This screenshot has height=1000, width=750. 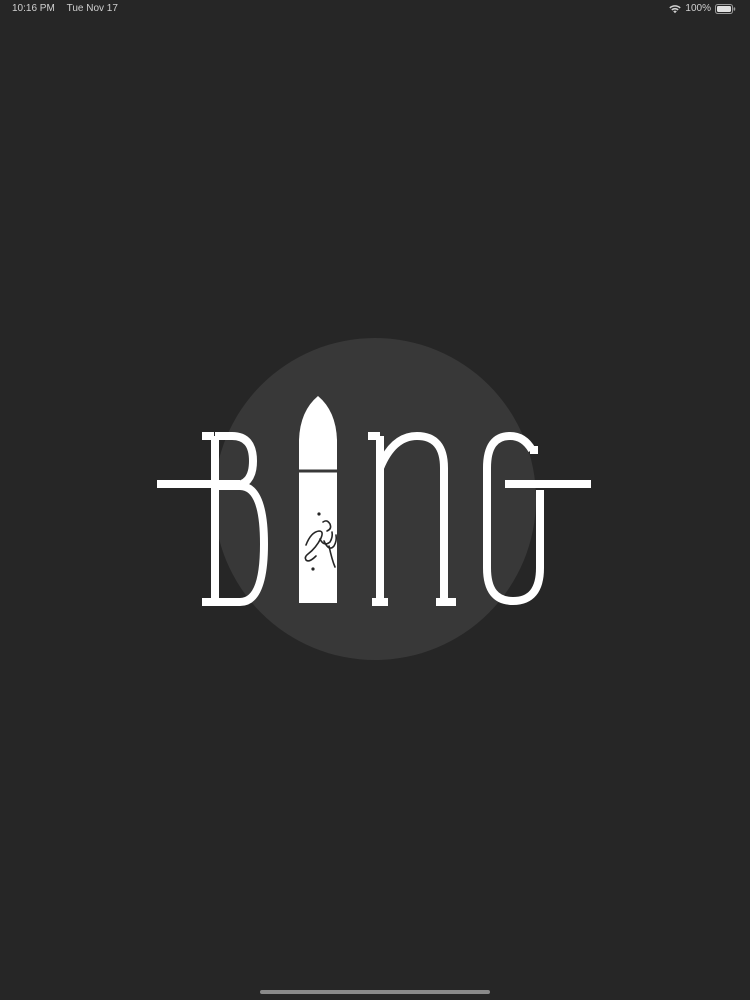 What do you see at coordinates (33, 8) in the screenshot?
I see `status-time: 10:16 PM` at bounding box center [33, 8].